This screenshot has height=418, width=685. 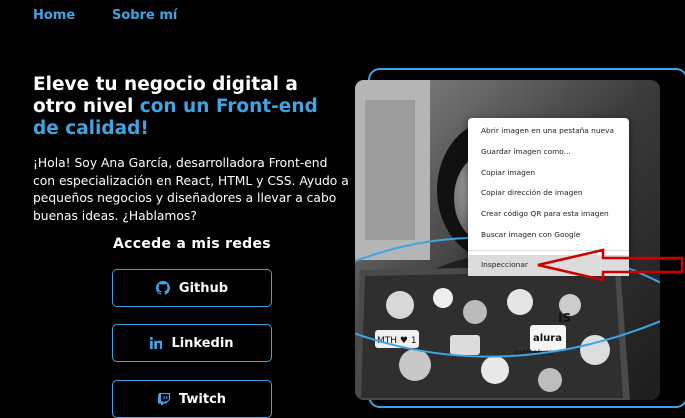 What do you see at coordinates (144, 15) in the screenshot?
I see `nav-about-link: Sobre mí` at bounding box center [144, 15].